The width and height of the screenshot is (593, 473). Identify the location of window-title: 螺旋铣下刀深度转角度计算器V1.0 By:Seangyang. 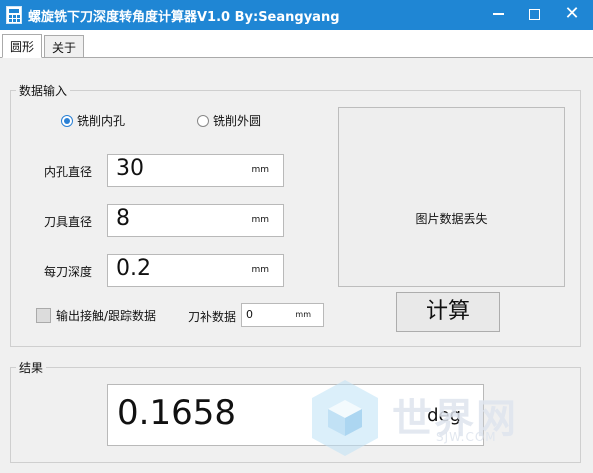
(184, 17).